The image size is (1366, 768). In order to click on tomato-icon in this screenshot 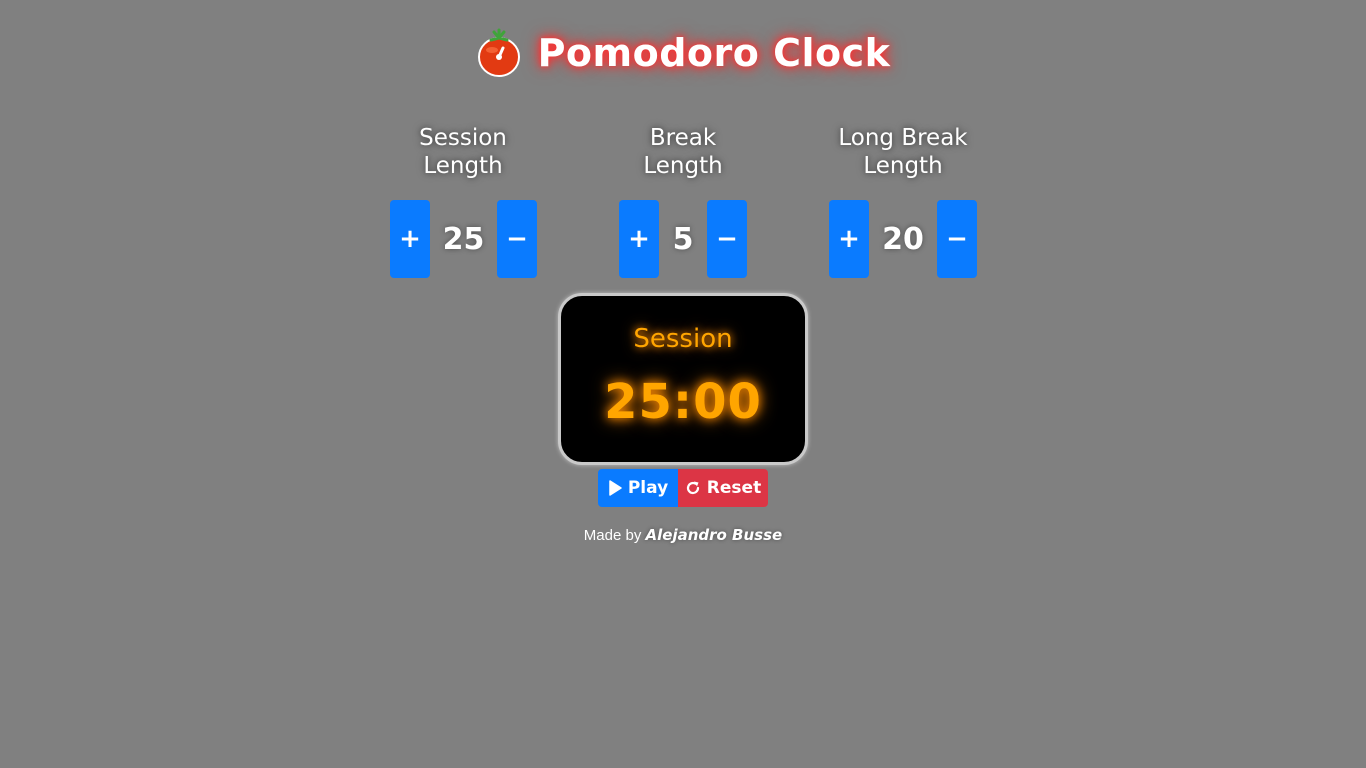, I will do `click(498, 52)`.